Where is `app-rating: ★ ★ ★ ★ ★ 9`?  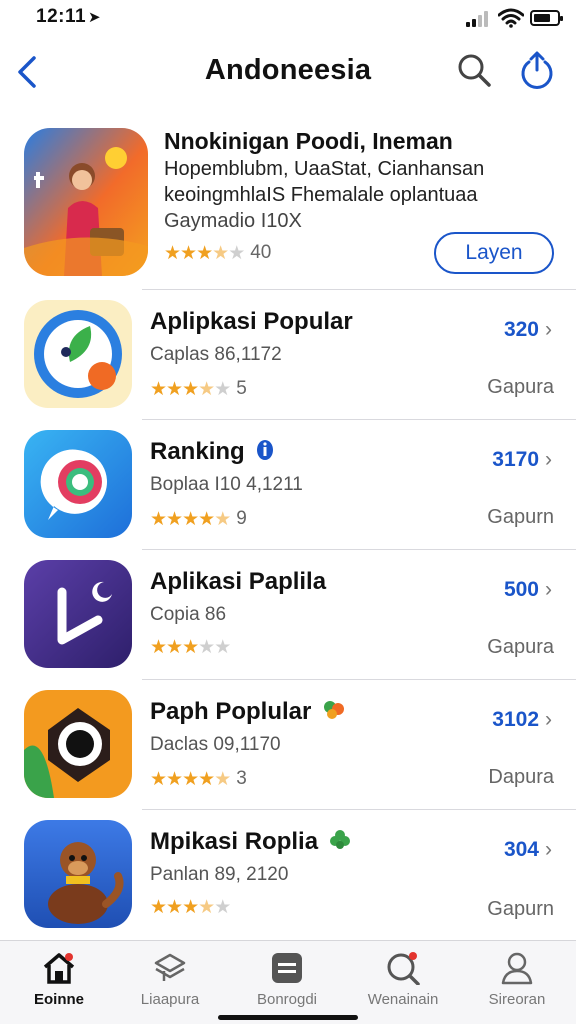 app-rating: ★ ★ ★ ★ ★ 9 is located at coordinates (198, 519).